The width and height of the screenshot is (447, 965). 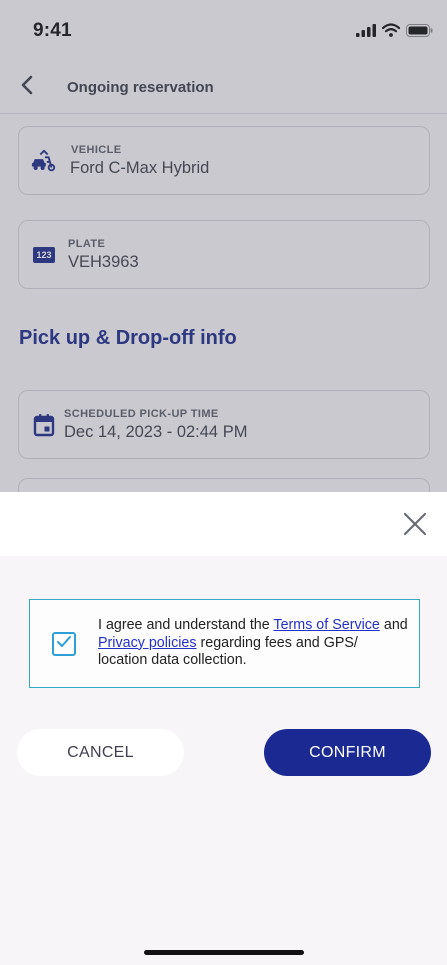 What do you see at coordinates (186, 625) in the screenshot?
I see `consent-text-part-1: I agree and understand the` at bounding box center [186, 625].